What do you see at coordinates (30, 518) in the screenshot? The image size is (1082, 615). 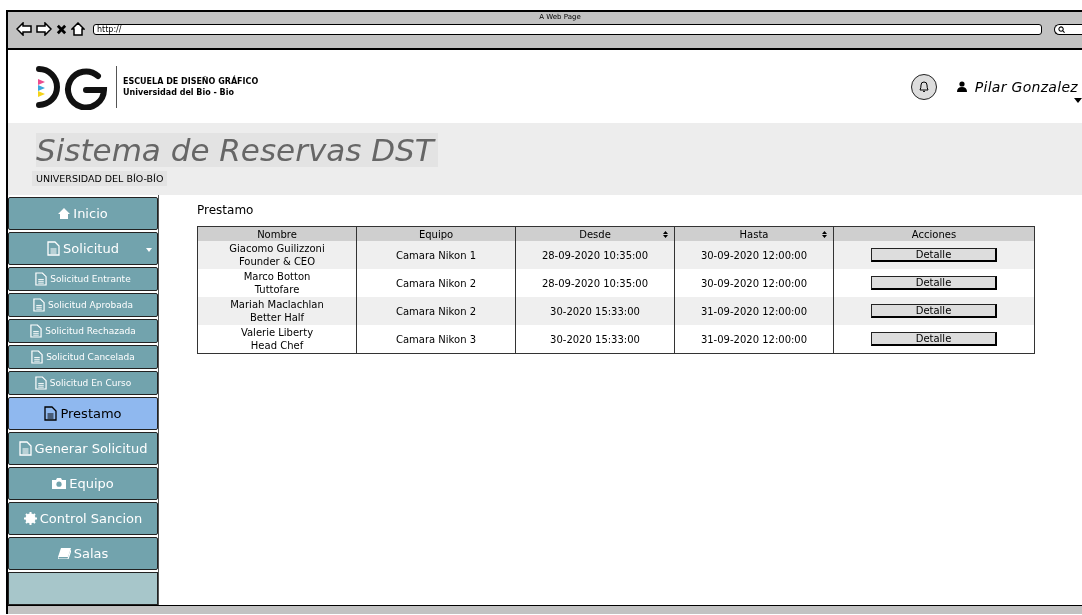 I see `gear-icon` at bounding box center [30, 518].